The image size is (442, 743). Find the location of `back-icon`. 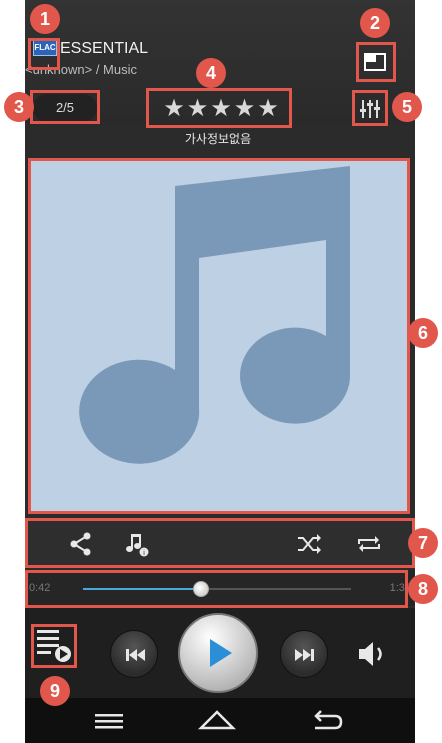

back-icon is located at coordinates (327, 721).